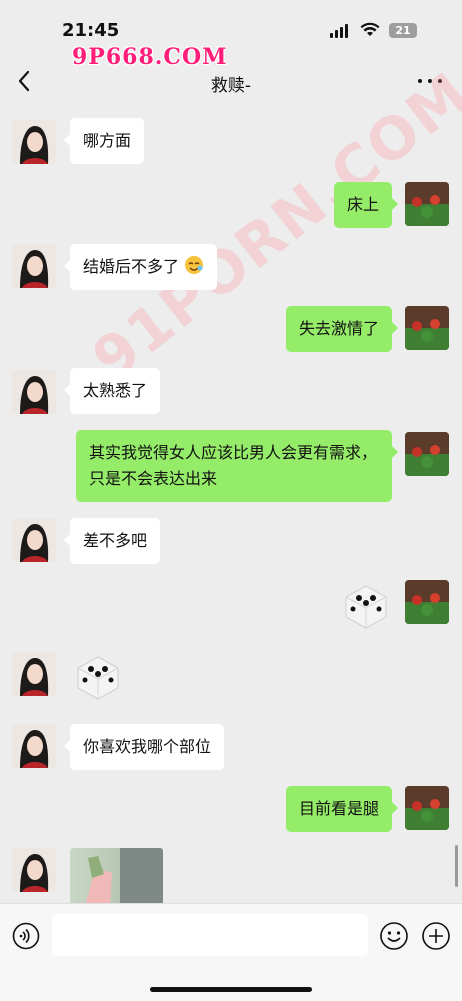 The width and height of the screenshot is (462, 1001). I want to click on message-text: 目前看是腿, so click(338, 808).